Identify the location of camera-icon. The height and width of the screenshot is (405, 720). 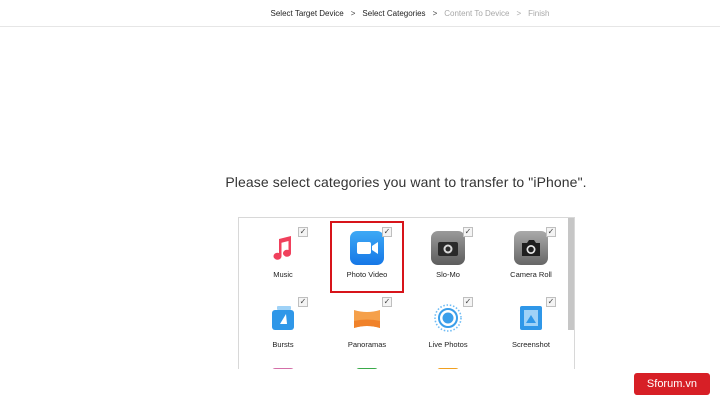
(531, 248).